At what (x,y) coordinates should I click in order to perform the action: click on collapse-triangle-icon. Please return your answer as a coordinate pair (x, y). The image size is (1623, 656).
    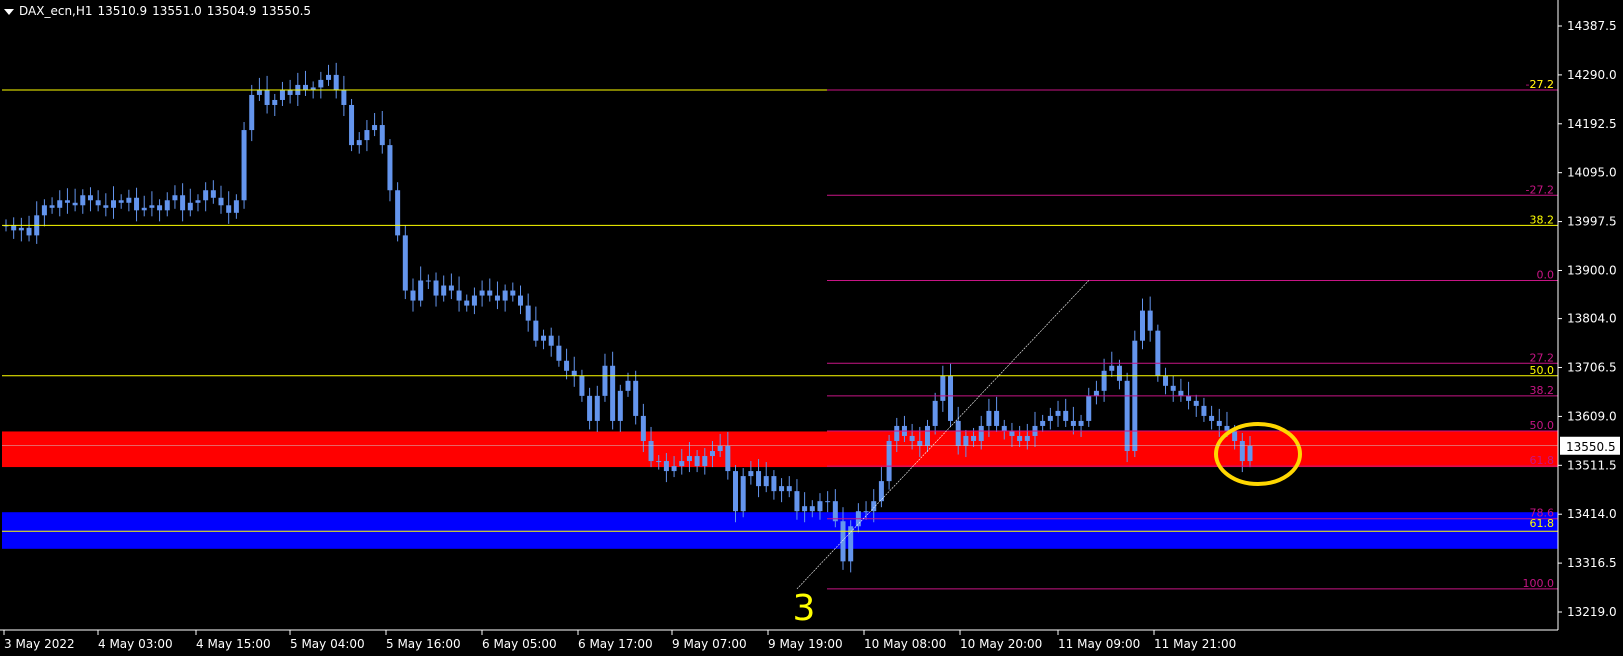
    Looking at the image, I should click on (9, 11).